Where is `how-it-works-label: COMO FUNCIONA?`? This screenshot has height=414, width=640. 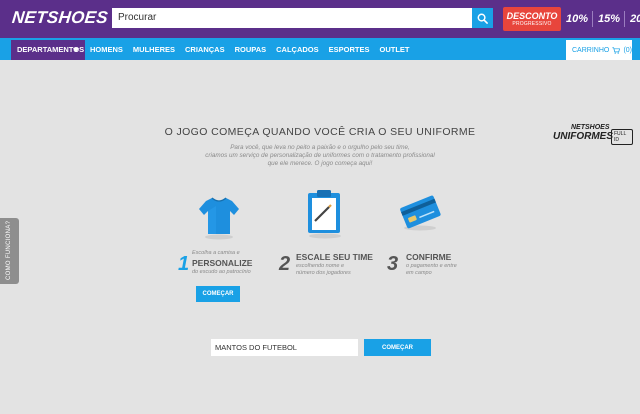 how-it-works-label: COMO FUNCIONA? is located at coordinates (9, 250).